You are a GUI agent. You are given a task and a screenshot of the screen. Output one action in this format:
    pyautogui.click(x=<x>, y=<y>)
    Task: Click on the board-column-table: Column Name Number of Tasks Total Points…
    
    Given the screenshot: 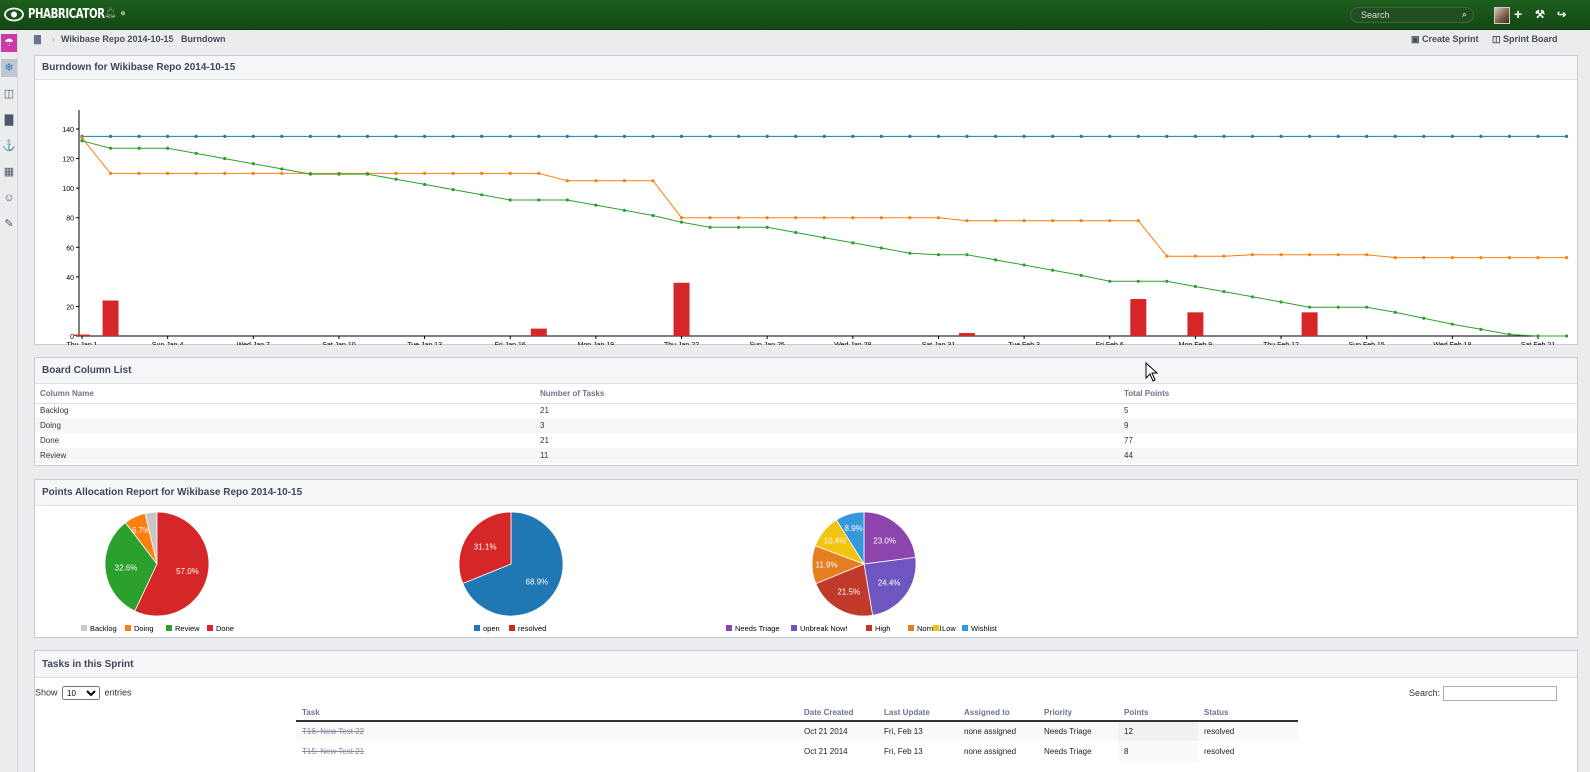 What is the action you would take?
    pyautogui.click(x=806, y=423)
    